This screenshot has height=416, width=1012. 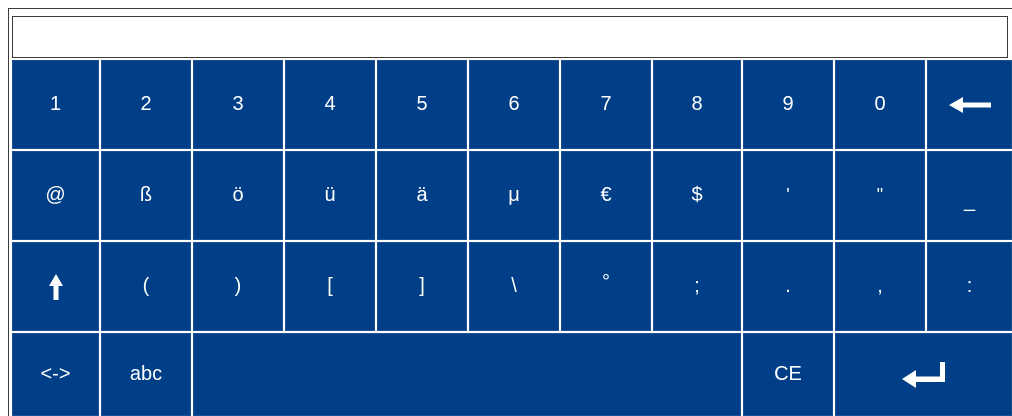 I want to click on backspace-arrow-left-icon, so click(x=969, y=104).